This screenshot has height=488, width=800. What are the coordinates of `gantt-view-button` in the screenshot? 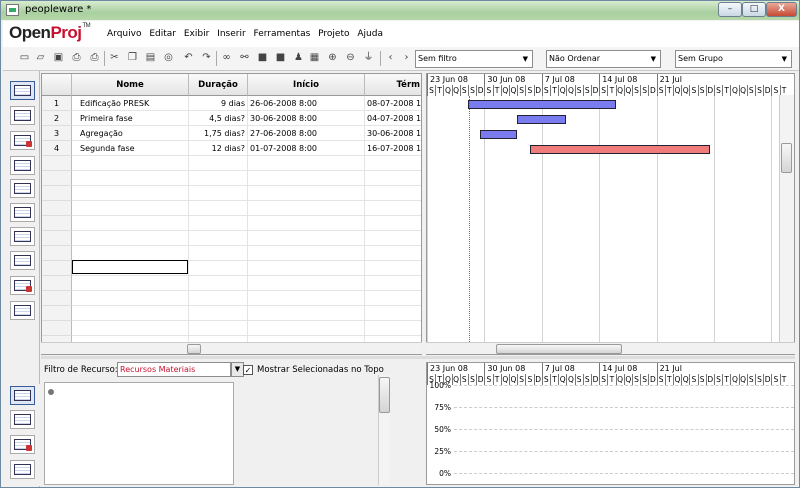 It's located at (22, 90).